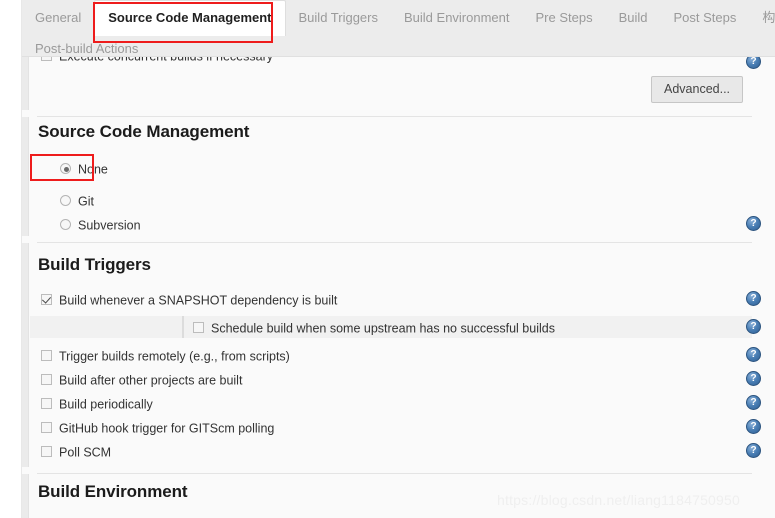 The image size is (775, 518). What do you see at coordinates (86, 48) in the screenshot?
I see `tab-post-build-actions: Post-build Actions` at bounding box center [86, 48].